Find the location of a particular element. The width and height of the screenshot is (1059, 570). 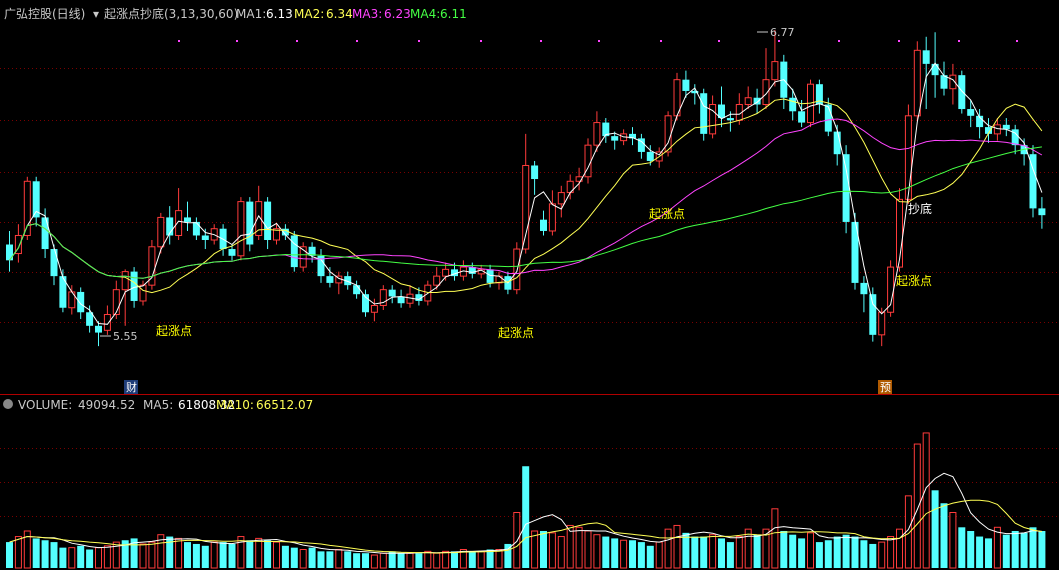

event-markers: 财 预 is located at coordinates (508, 387).